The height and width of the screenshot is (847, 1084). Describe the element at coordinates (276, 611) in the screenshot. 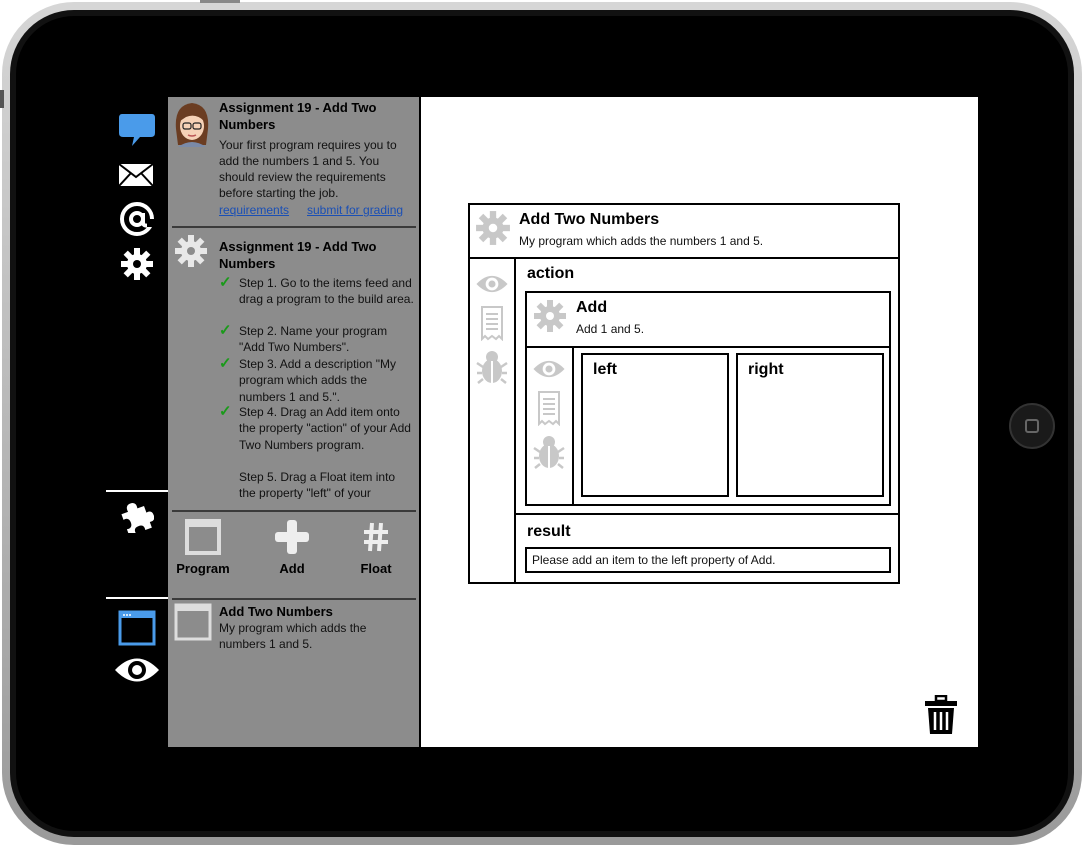

I see `list-item-title: Add Two Numbers` at that location.